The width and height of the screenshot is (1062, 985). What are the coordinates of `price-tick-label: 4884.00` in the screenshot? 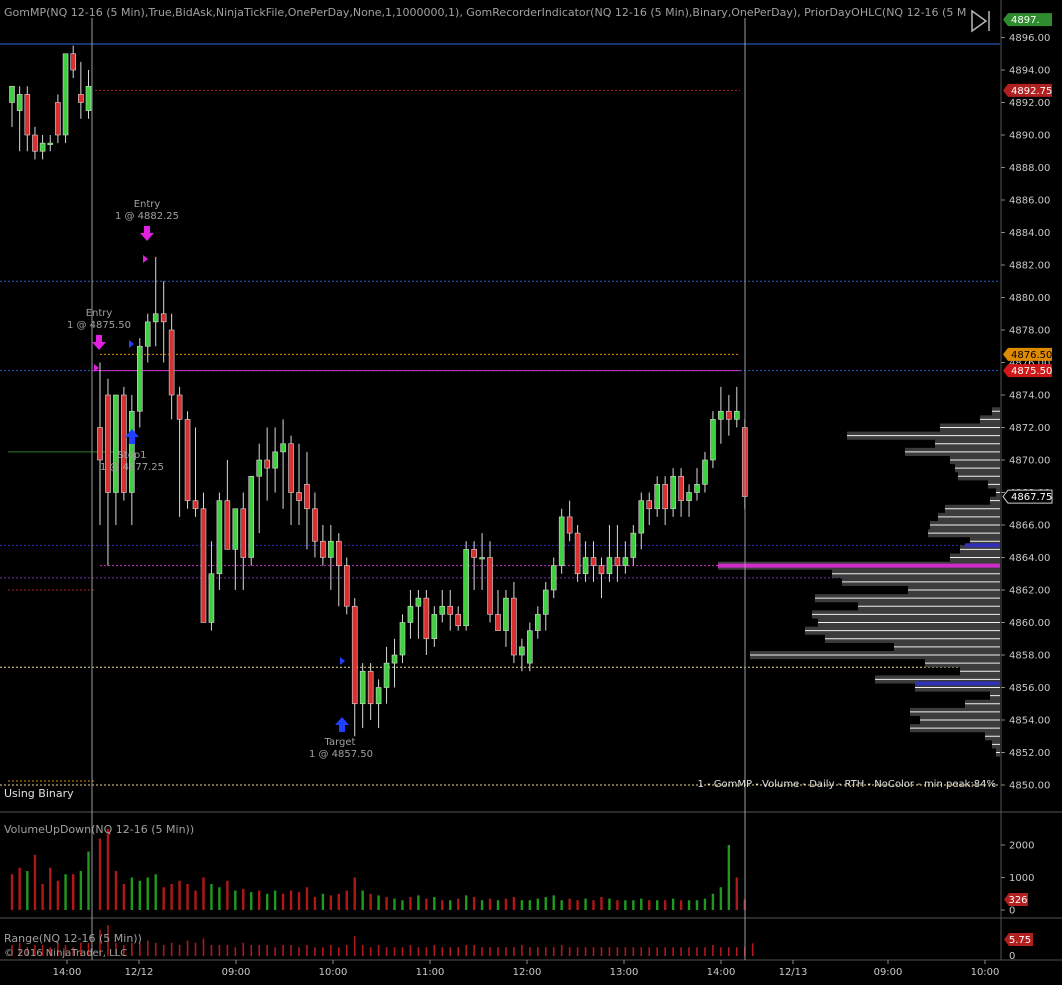 It's located at (1029, 233).